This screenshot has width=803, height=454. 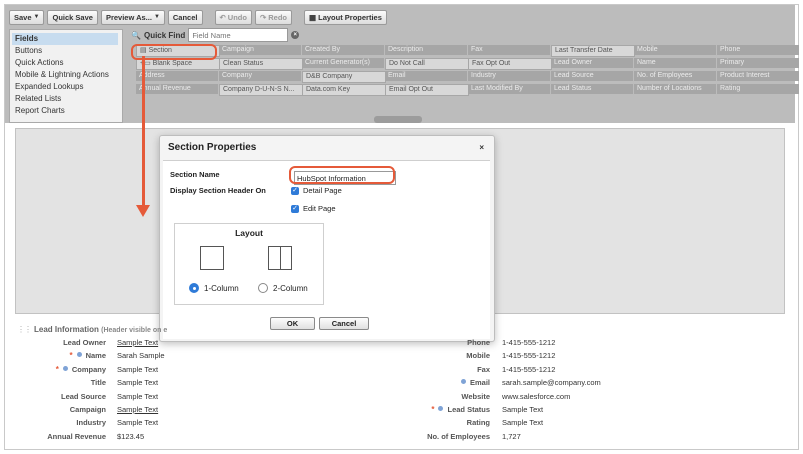 I want to click on dialog-cancel-button: Cancel, so click(x=344, y=323).